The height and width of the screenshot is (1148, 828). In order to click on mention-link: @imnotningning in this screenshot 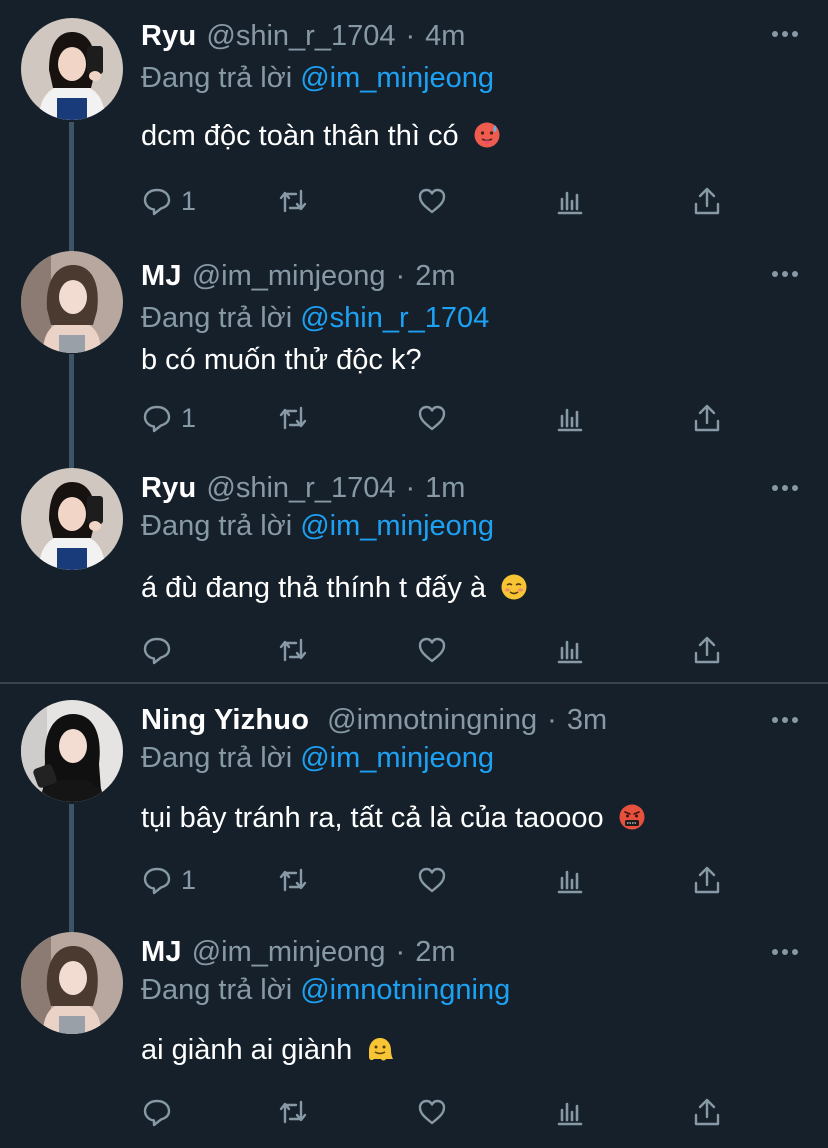, I will do `click(405, 990)`.